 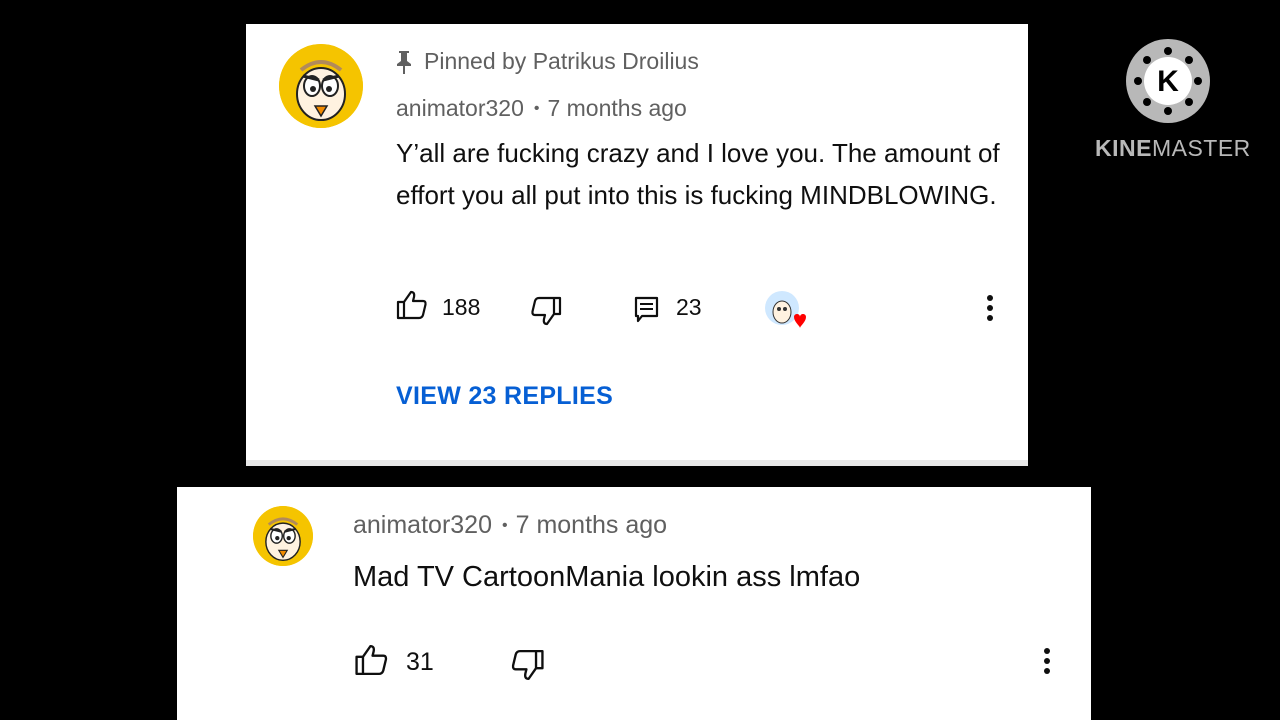 What do you see at coordinates (461, 307) in the screenshot?
I see `like-count: 188` at bounding box center [461, 307].